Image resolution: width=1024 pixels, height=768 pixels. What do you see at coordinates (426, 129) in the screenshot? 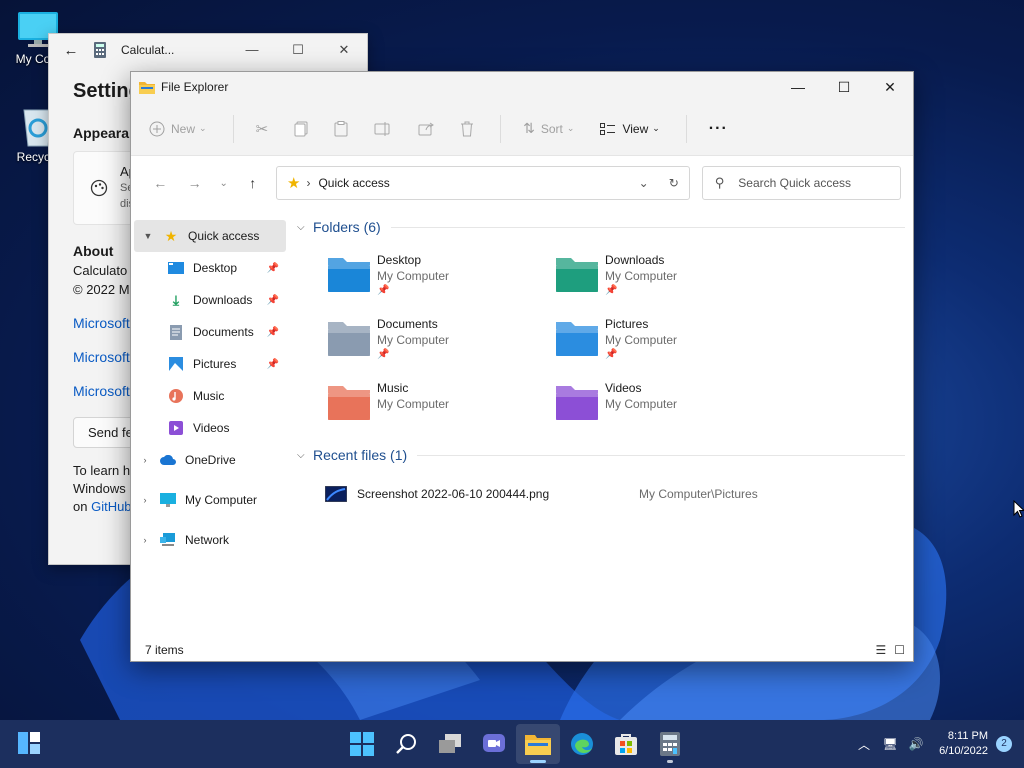
I see `share-button` at bounding box center [426, 129].